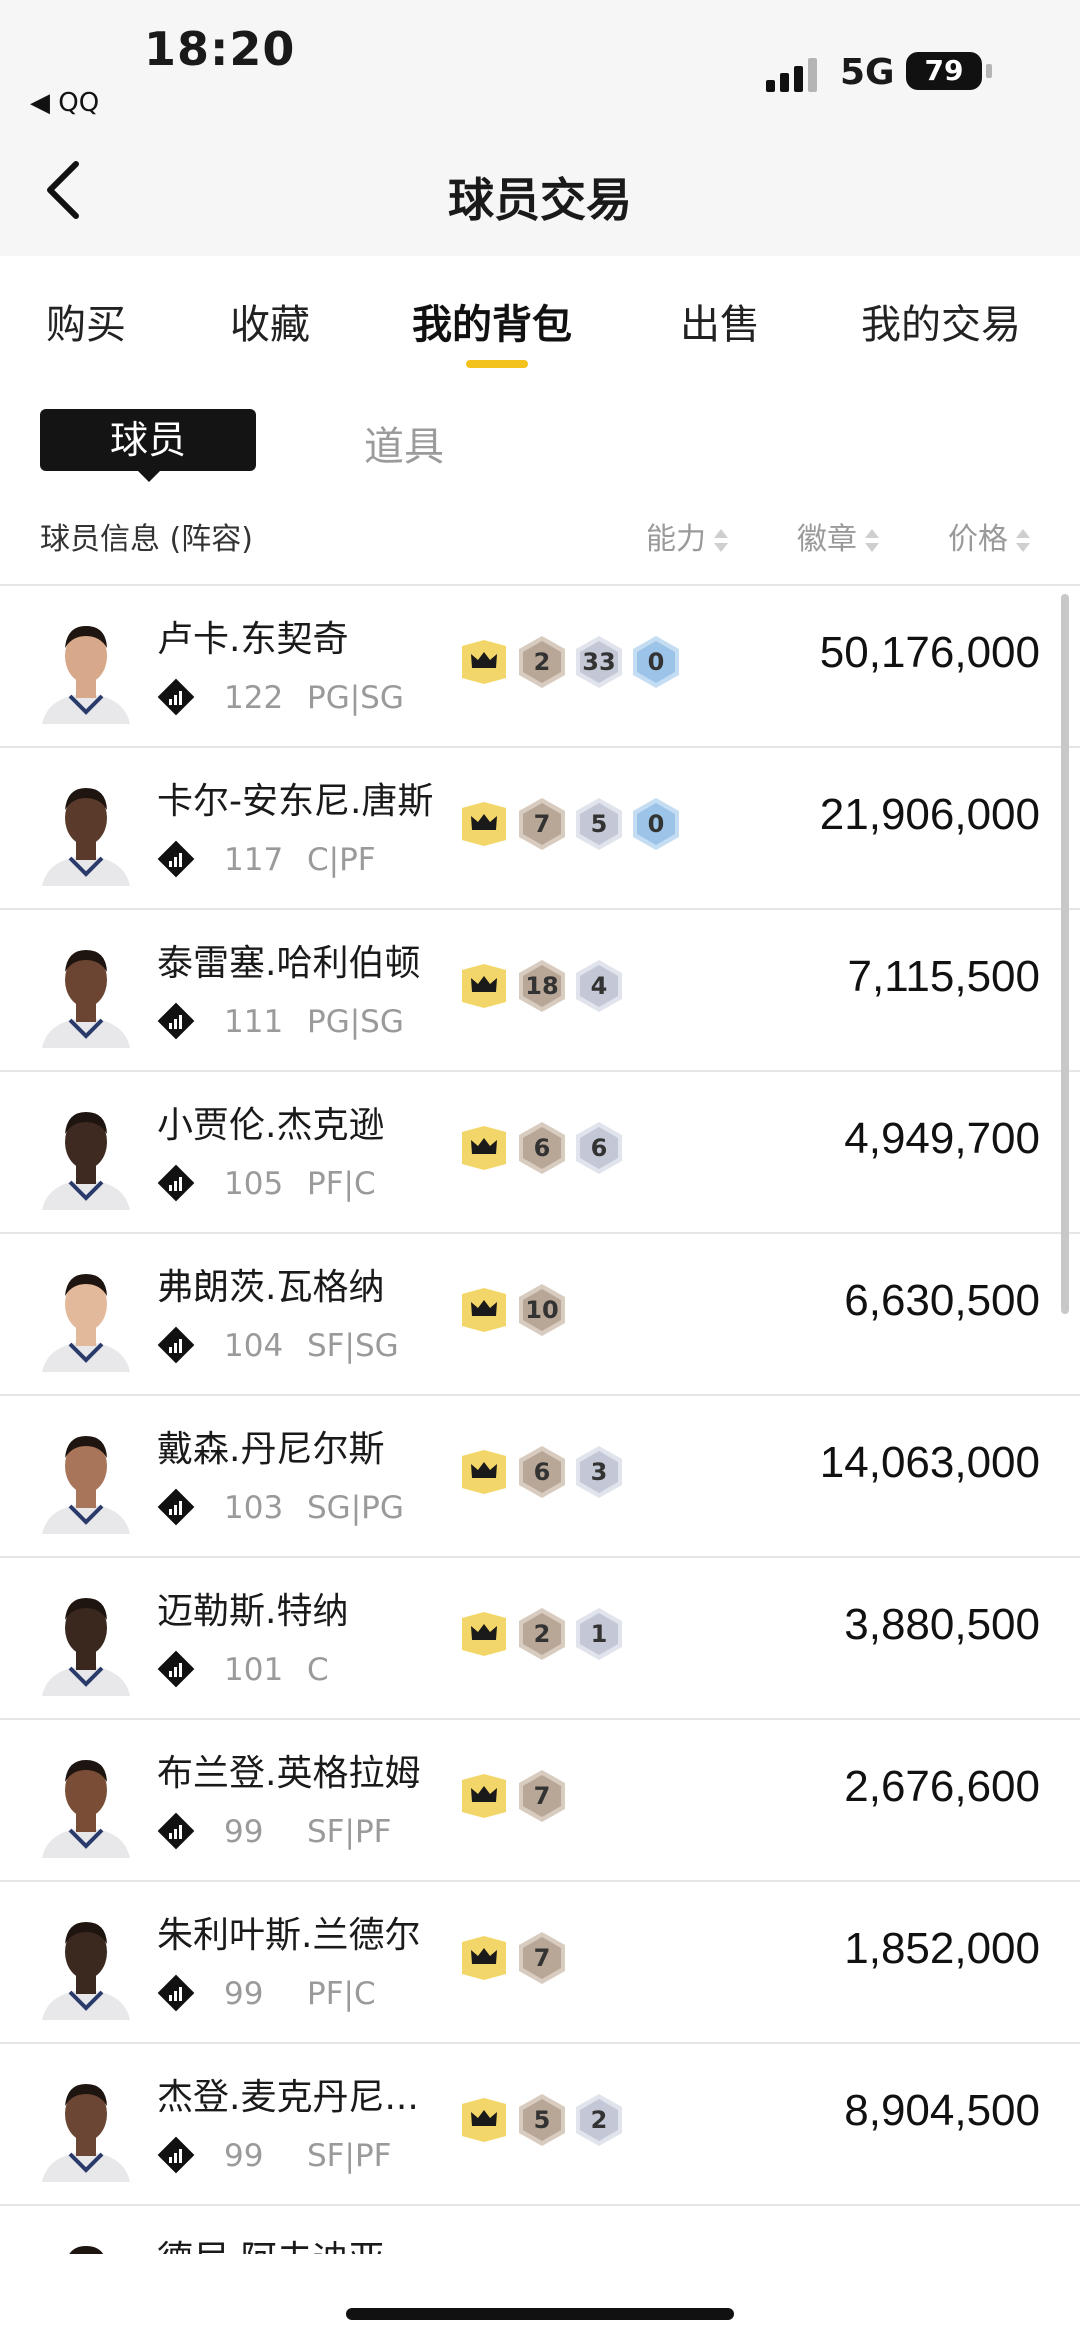 The height and width of the screenshot is (2341, 1080). What do you see at coordinates (220, 49) in the screenshot?
I see `status-time: 18:20` at bounding box center [220, 49].